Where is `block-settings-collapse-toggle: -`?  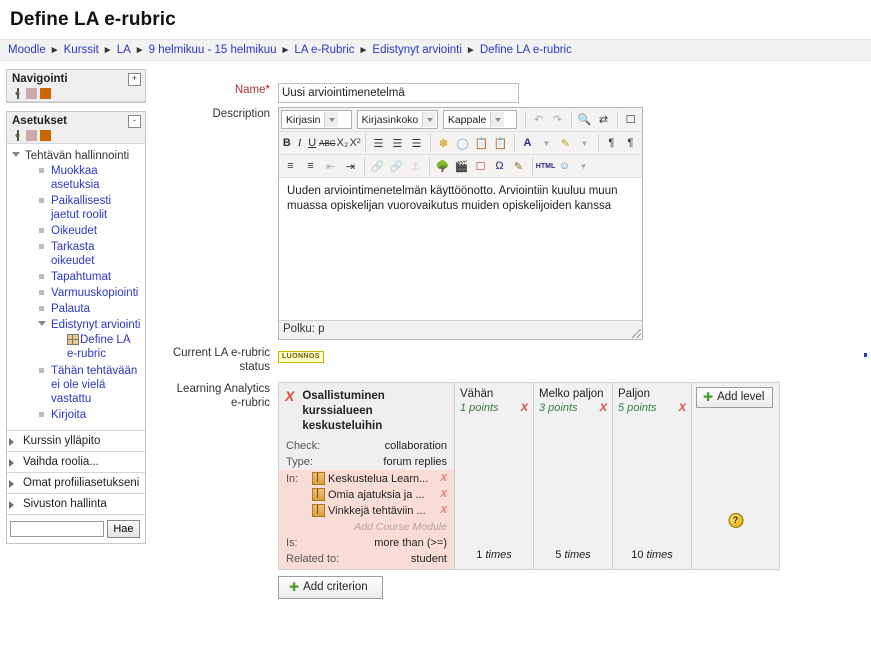
block-settings-collapse-toggle: - is located at coordinates (134, 121).